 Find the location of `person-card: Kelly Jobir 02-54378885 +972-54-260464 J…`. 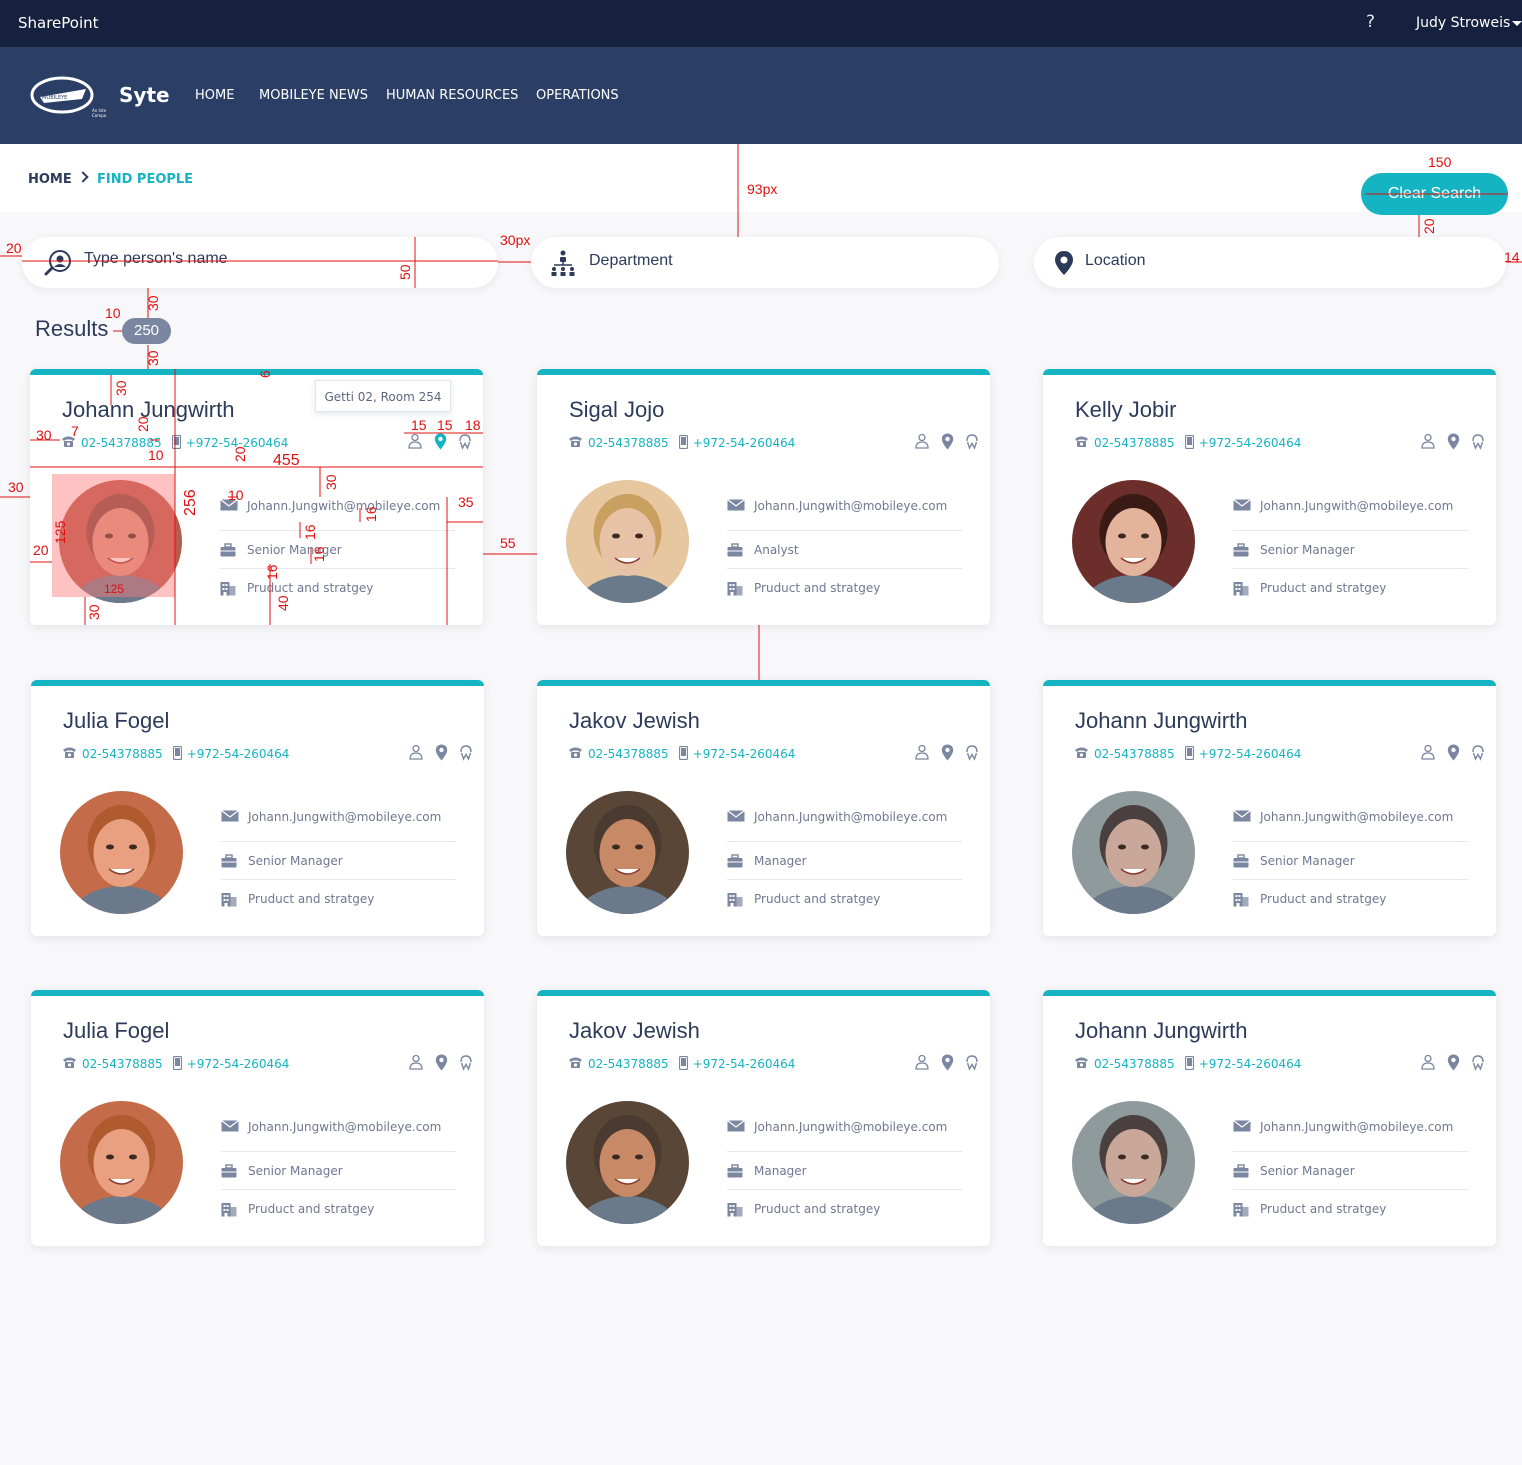

person-card: Kelly Jobir 02-54378885 +972-54-260464 J… is located at coordinates (1269, 497).